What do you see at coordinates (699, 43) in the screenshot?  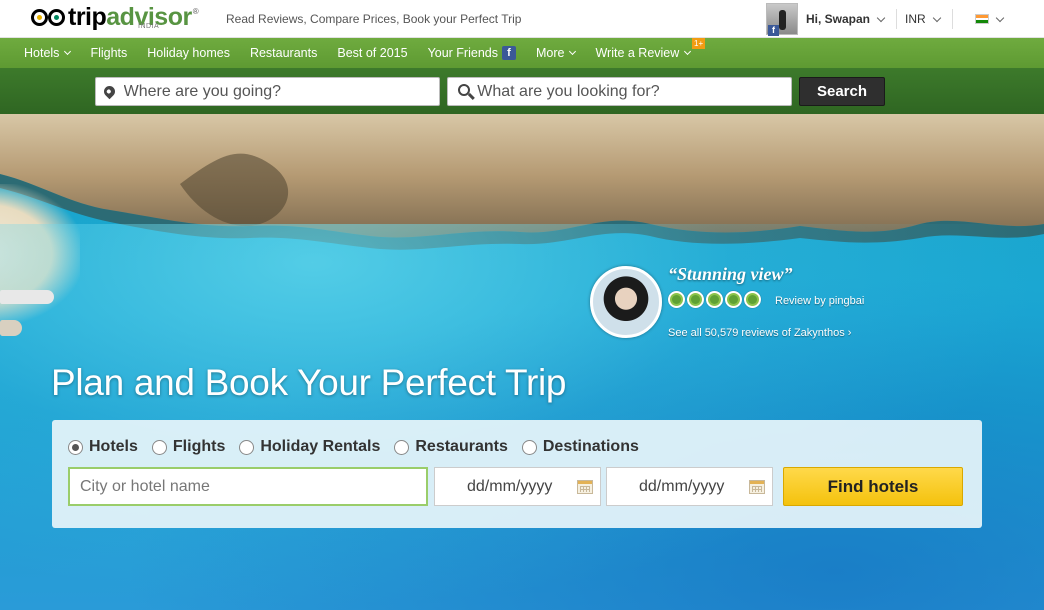 I see `review-count-badge: 1+` at bounding box center [699, 43].